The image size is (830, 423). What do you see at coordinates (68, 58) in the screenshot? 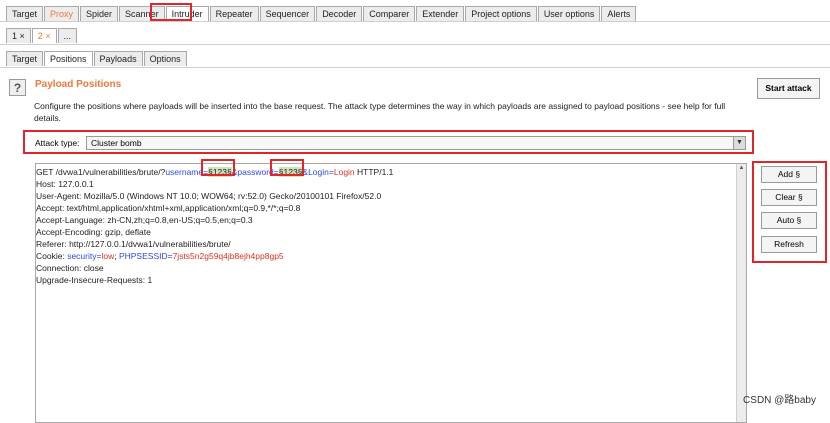
I see `subtab-positions: Positions` at bounding box center [68, 58].